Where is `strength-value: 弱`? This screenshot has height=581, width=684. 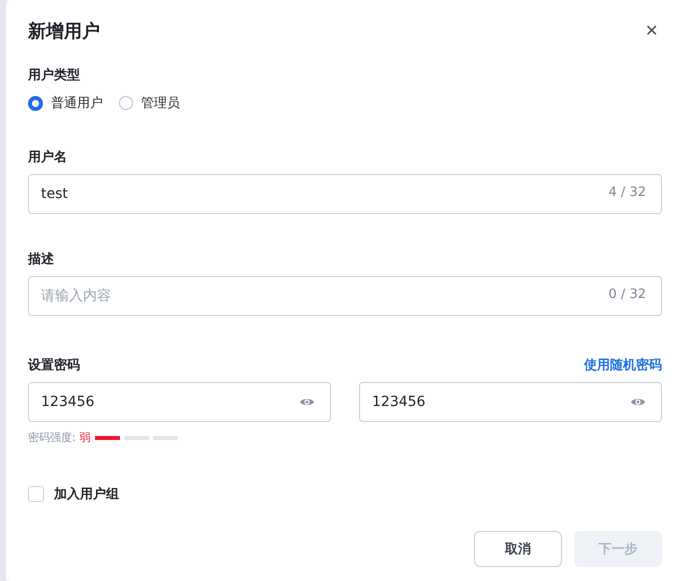 strength-value: 弱 is located at coordinates (85, 437).